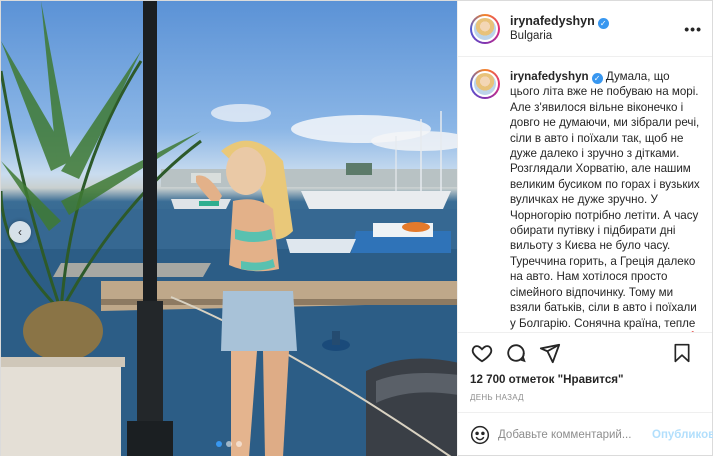 The image size is (713, 456). What do you see at coordinates (597, 36) in the screenshot?
I see `location-link: Bulgaria` at bounding box center [597, 36].